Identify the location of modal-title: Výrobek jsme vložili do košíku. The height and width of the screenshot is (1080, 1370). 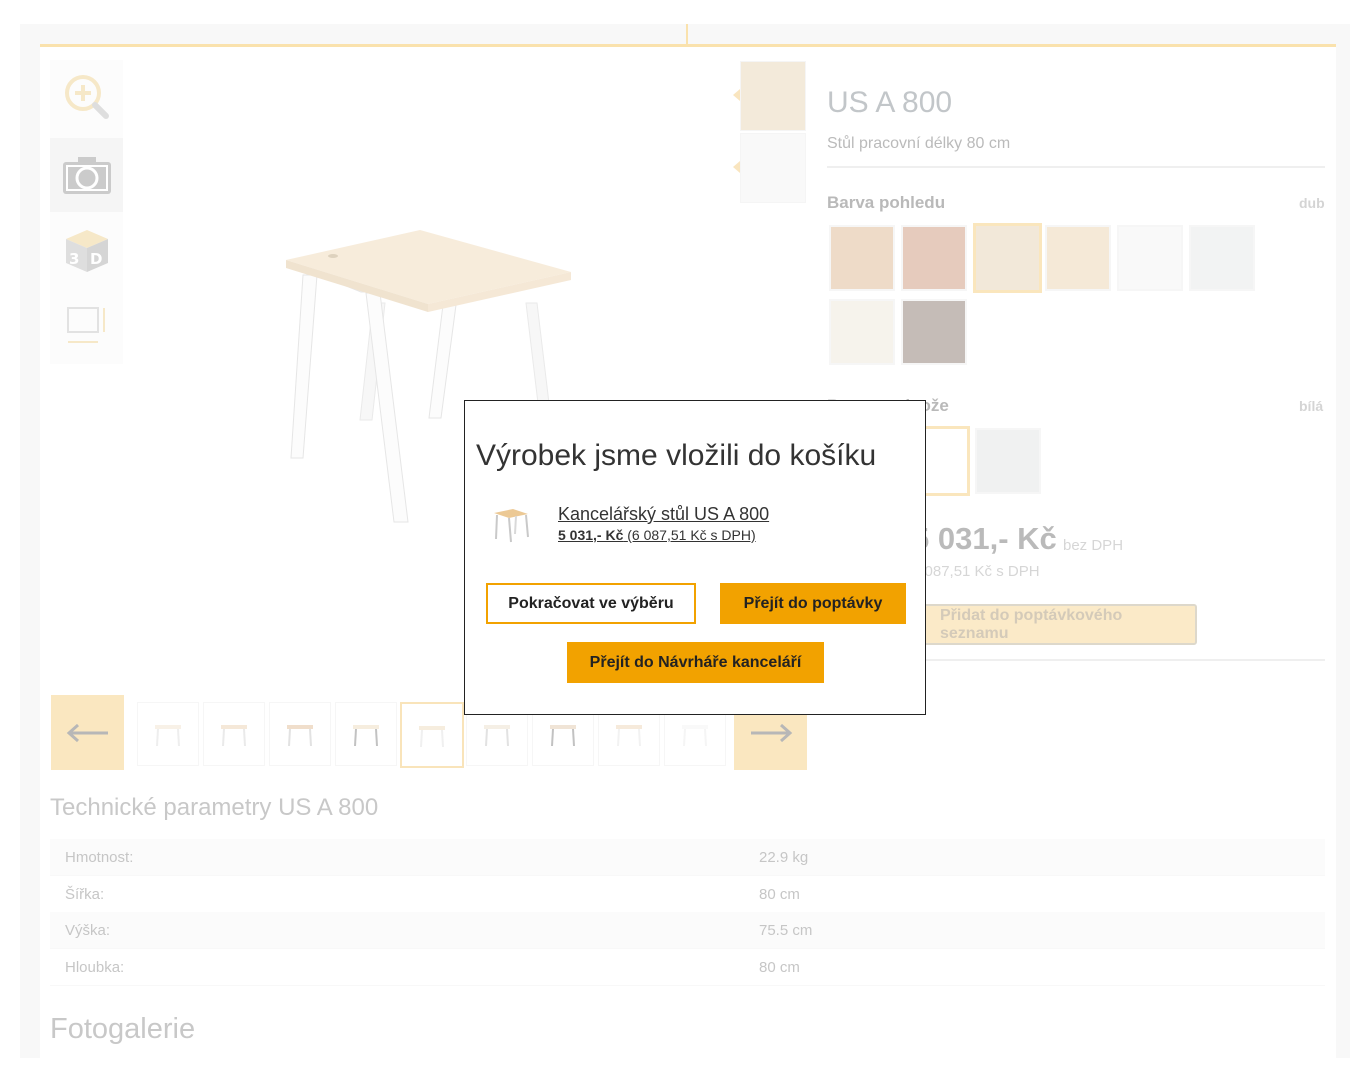
(676, 455).